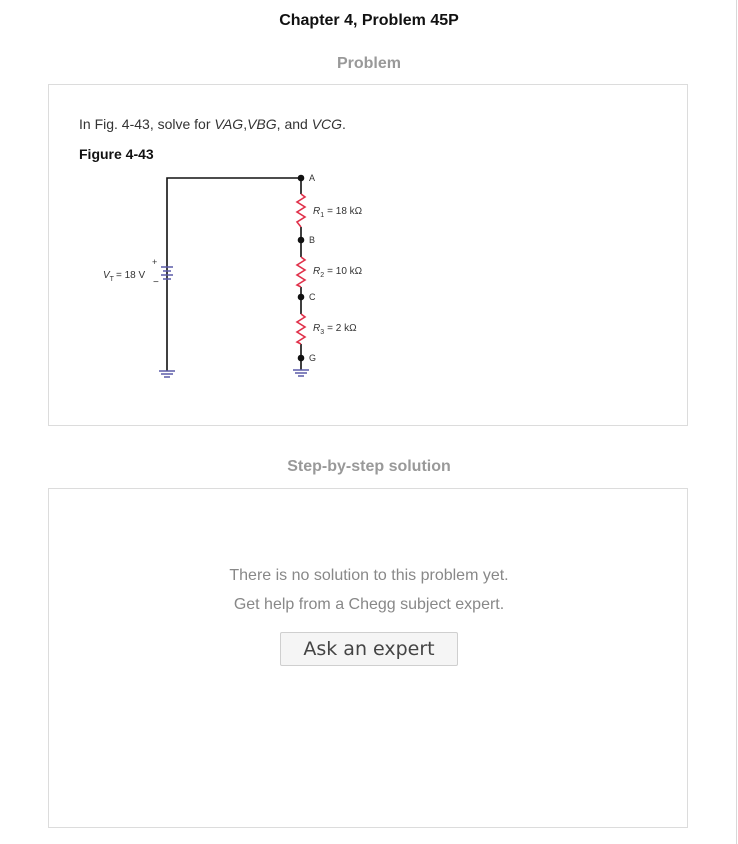 Image resolution: width=738 pixels, height=844 pixels. I want to click on ground-symbol-left, so click(167, 374).